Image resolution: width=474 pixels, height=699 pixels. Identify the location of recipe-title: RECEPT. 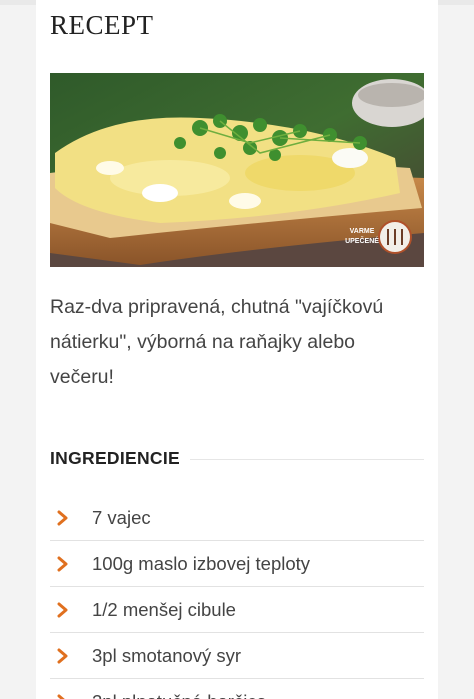
(102, 25).